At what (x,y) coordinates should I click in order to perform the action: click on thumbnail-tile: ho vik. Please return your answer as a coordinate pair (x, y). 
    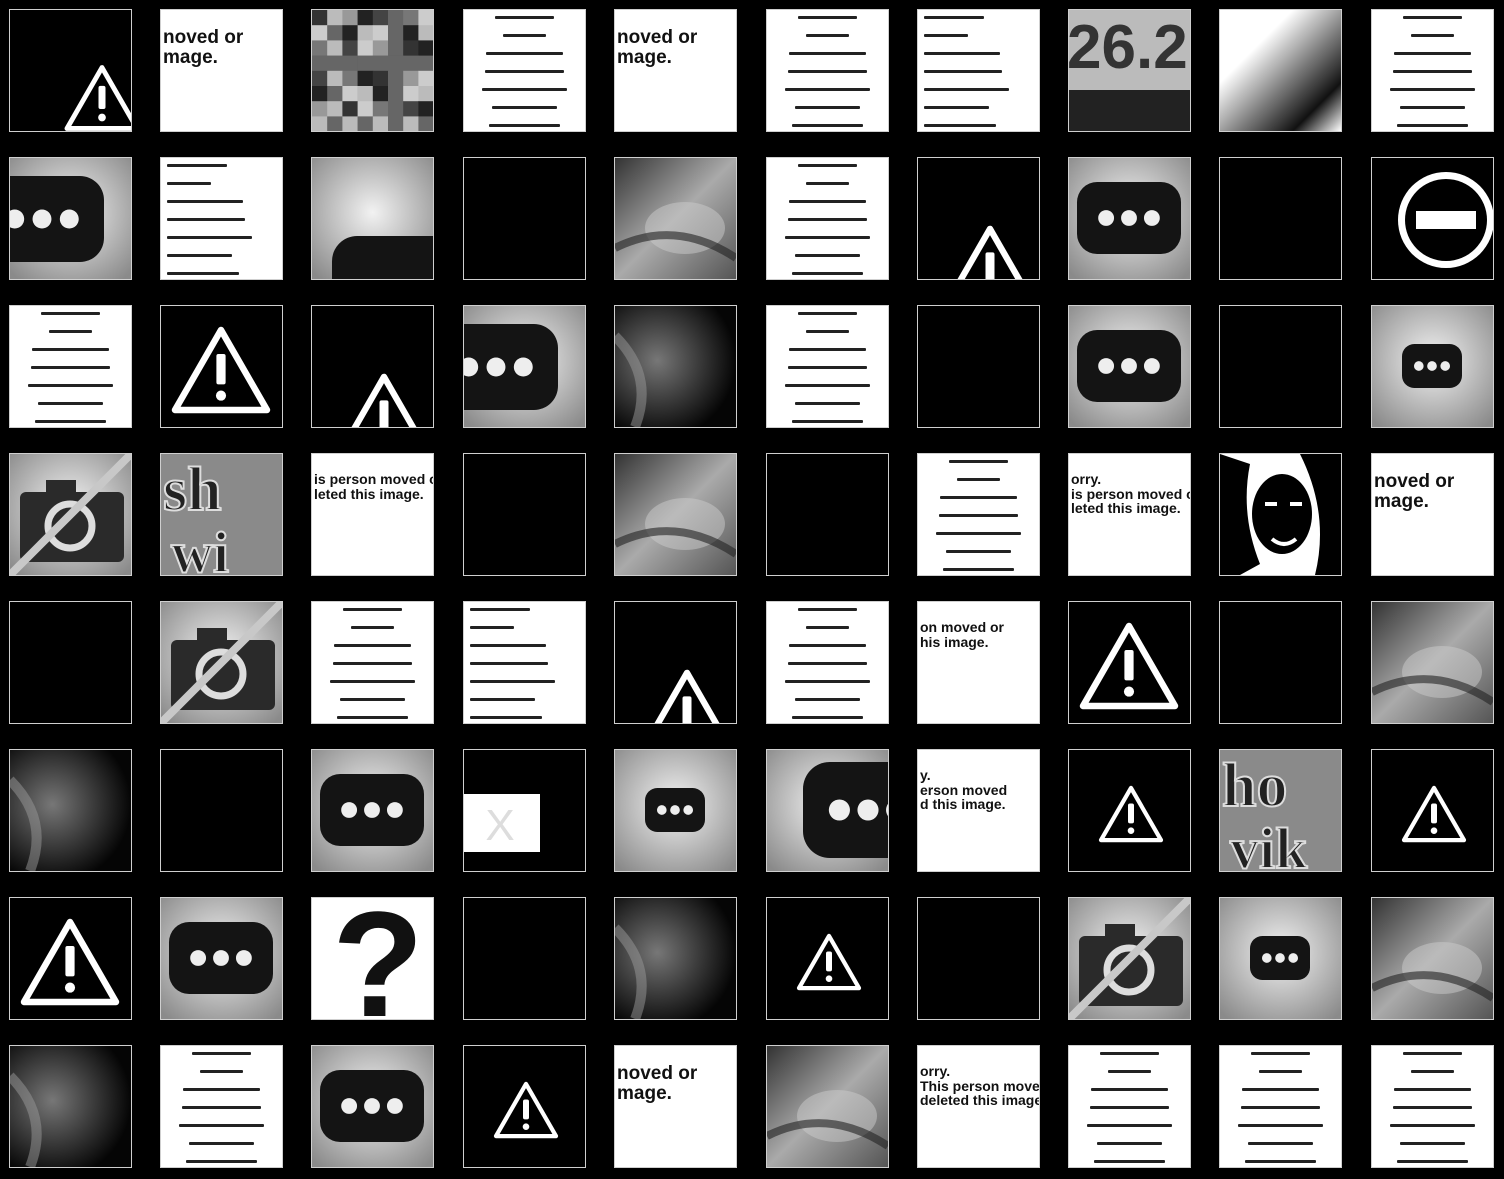
    Looking at the image, I should click on (1280, 810).